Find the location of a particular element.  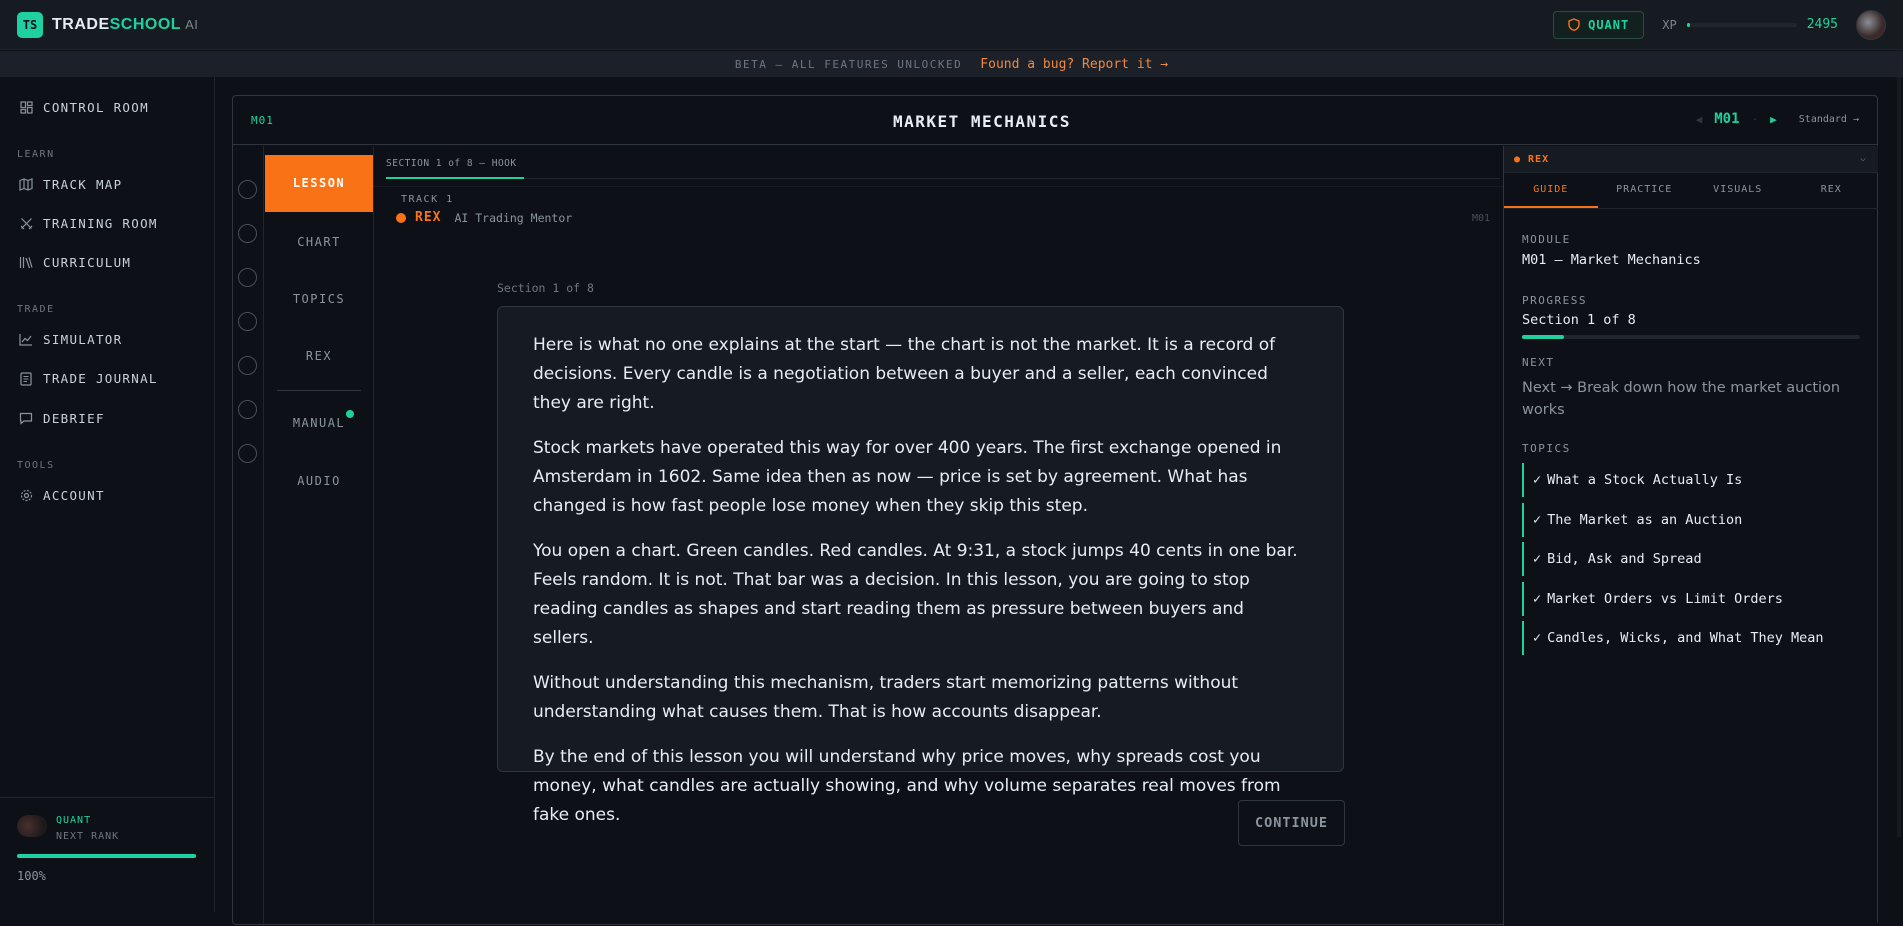

xp-value: 2495 is located at coordinates (1822, 24).